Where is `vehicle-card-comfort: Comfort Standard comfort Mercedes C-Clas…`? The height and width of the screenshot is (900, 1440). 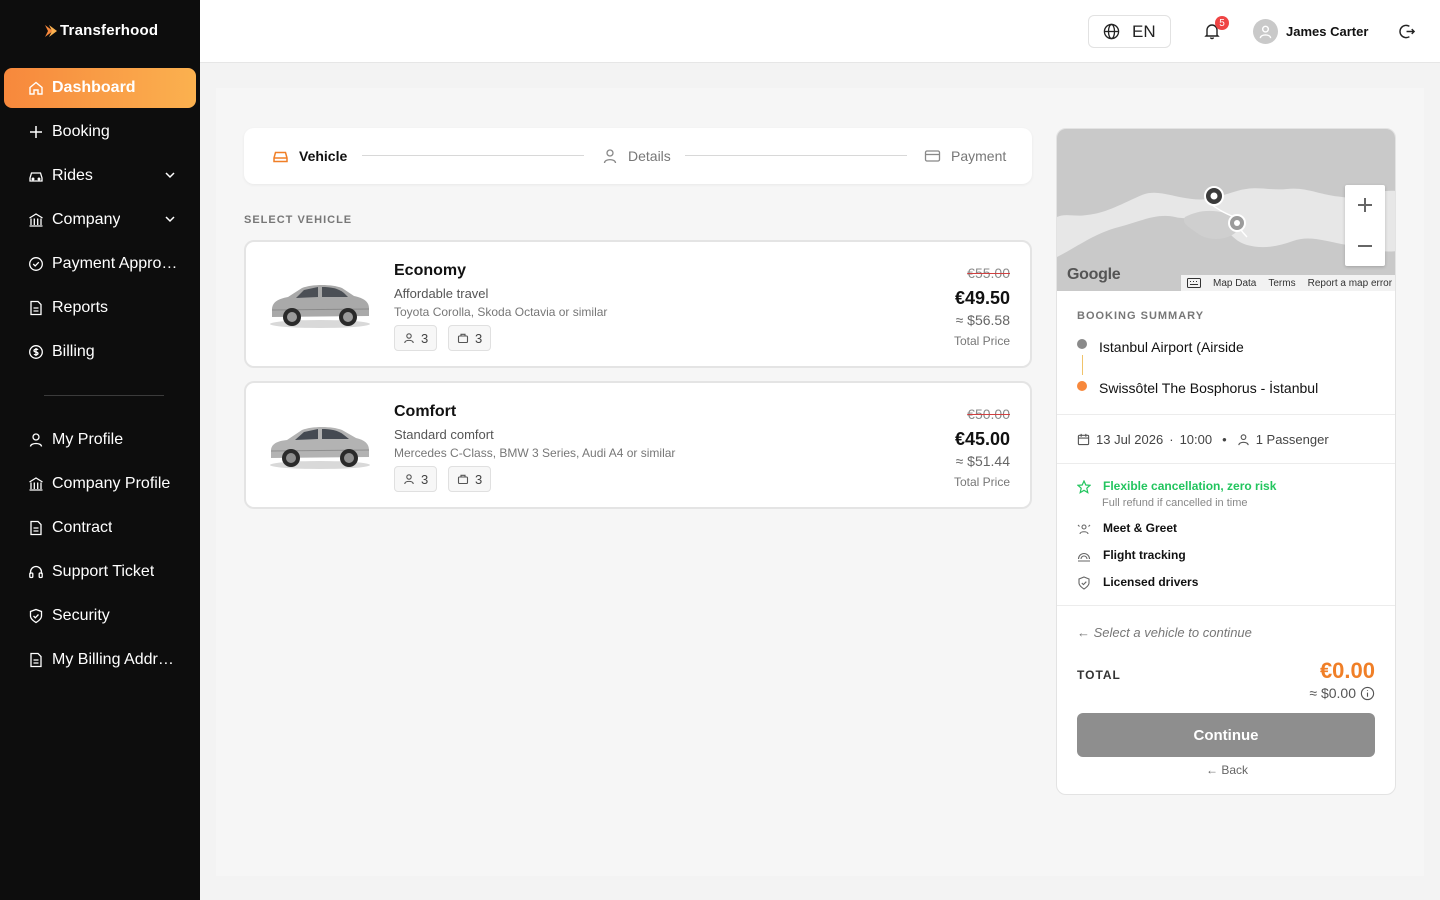
vehicle-card-comfort: Comfort Standard comfort Mercedes C-Clas… is located at coordinates (638, 445).